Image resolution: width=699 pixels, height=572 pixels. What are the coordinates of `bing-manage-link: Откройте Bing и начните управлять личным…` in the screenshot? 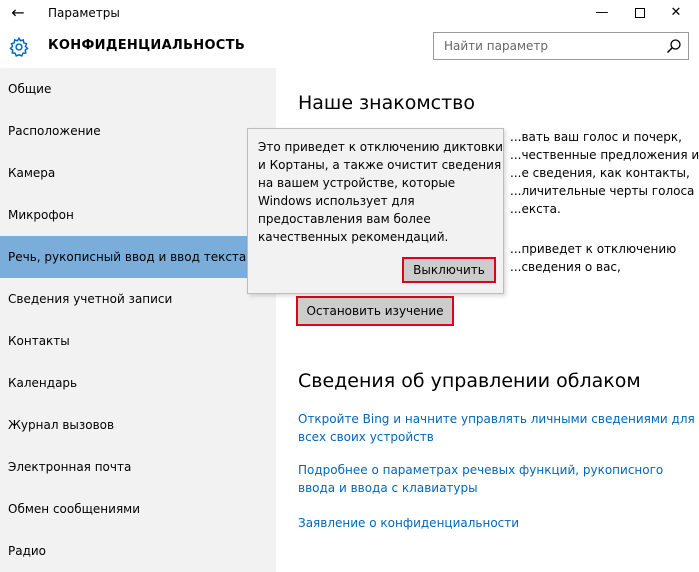 It's located at (496, 428).